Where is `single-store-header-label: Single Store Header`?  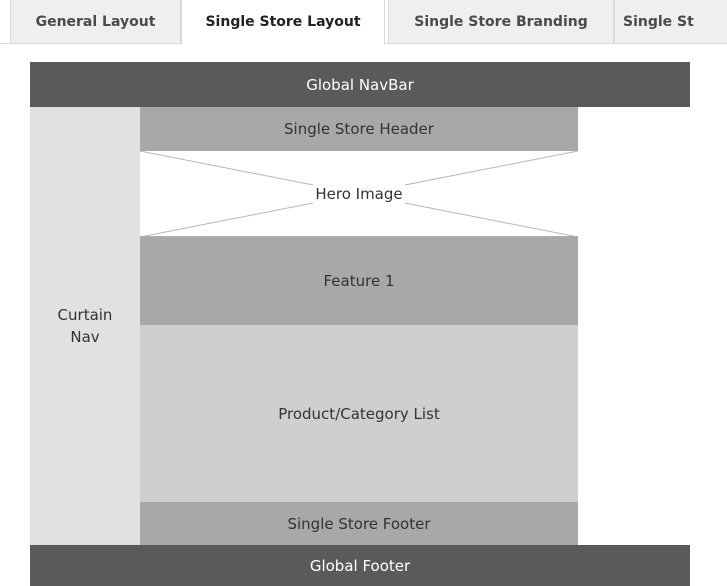 single-store-header-label: Single Store Header is located at coordinates (359, 129).